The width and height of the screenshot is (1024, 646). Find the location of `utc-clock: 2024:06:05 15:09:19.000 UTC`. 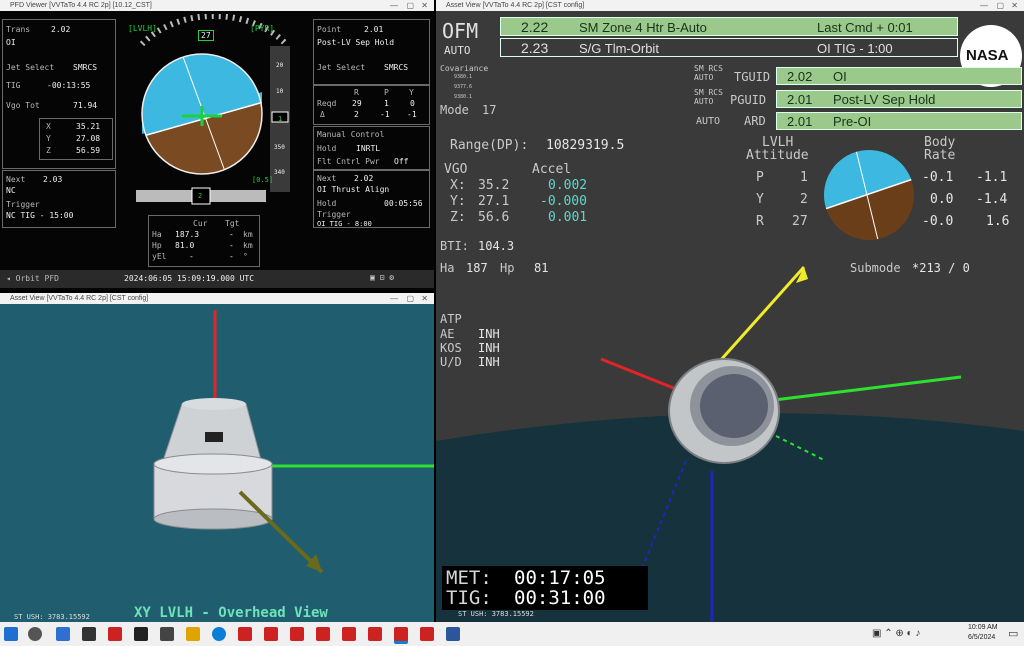

utc-clock: 2024:06:05 15:09:19.000 UTC is located at coordinates (189, 278).